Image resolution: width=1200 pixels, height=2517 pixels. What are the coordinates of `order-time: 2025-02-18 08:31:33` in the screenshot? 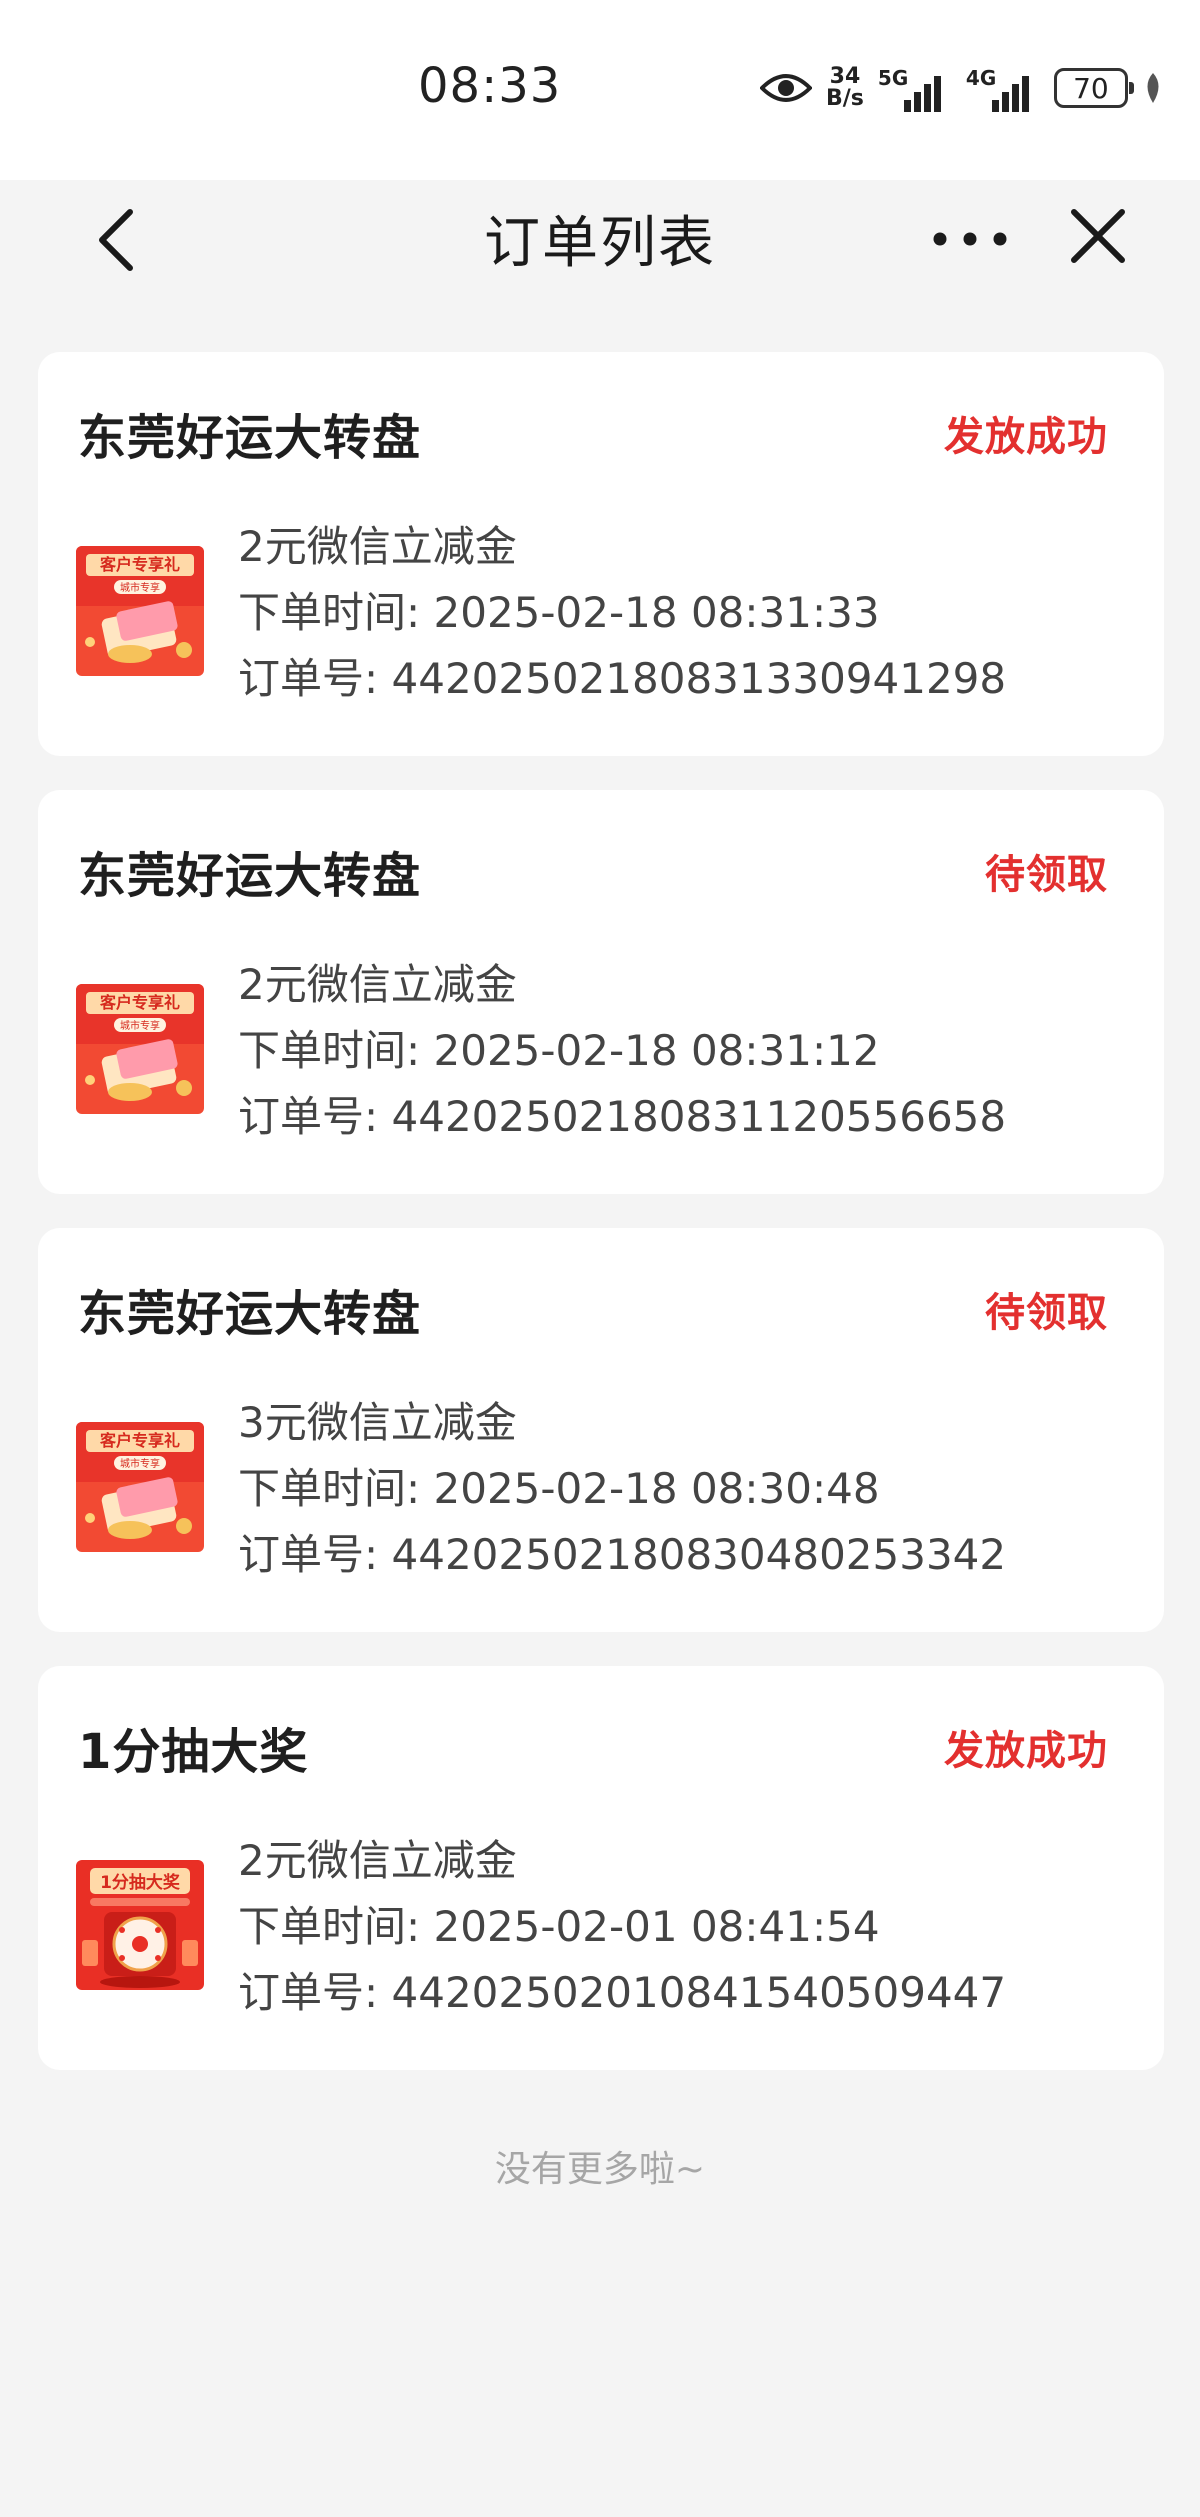 It's located at (656, 612).